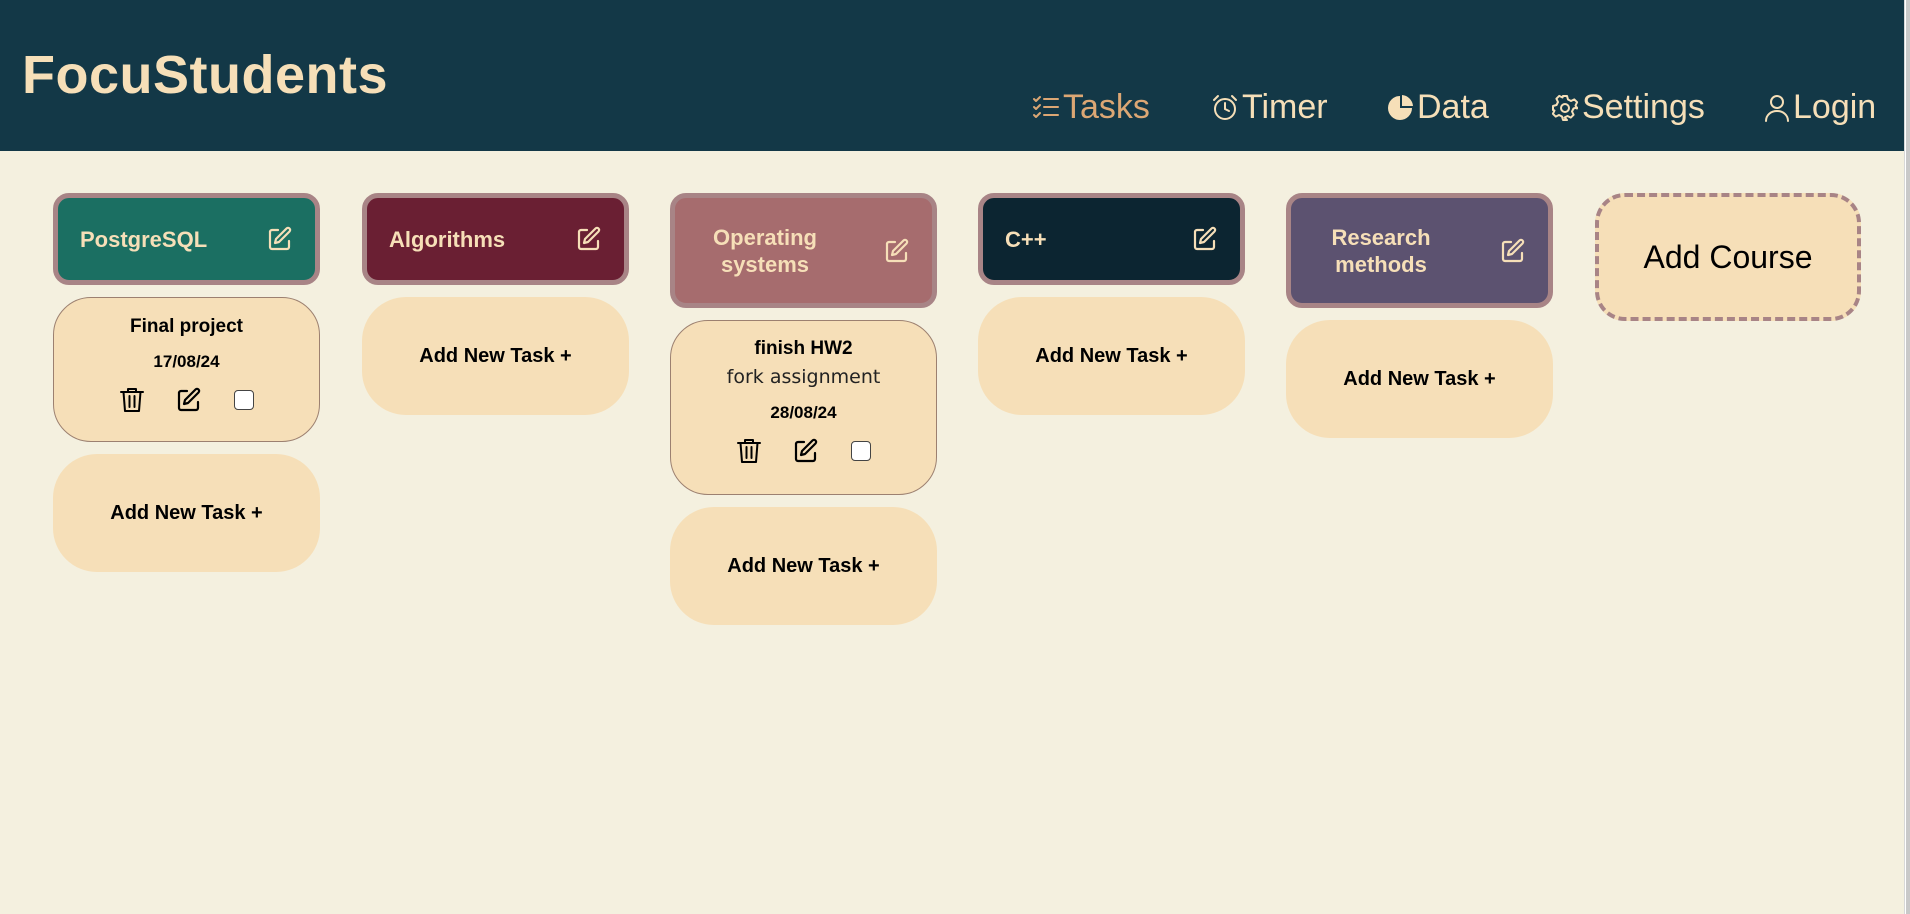  What do you see at coordinates (1047, 108) in the screenshot?
I see `checklist-icon` at bounding box center [1047, 108].